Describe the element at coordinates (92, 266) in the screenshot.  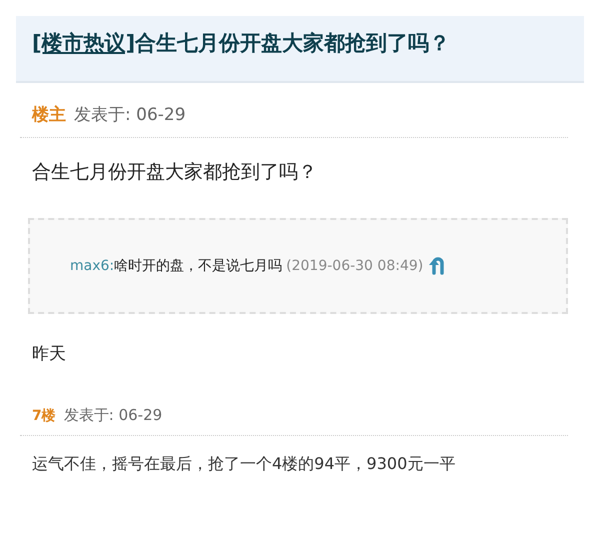
I see `comment-user: max6:` at that location.